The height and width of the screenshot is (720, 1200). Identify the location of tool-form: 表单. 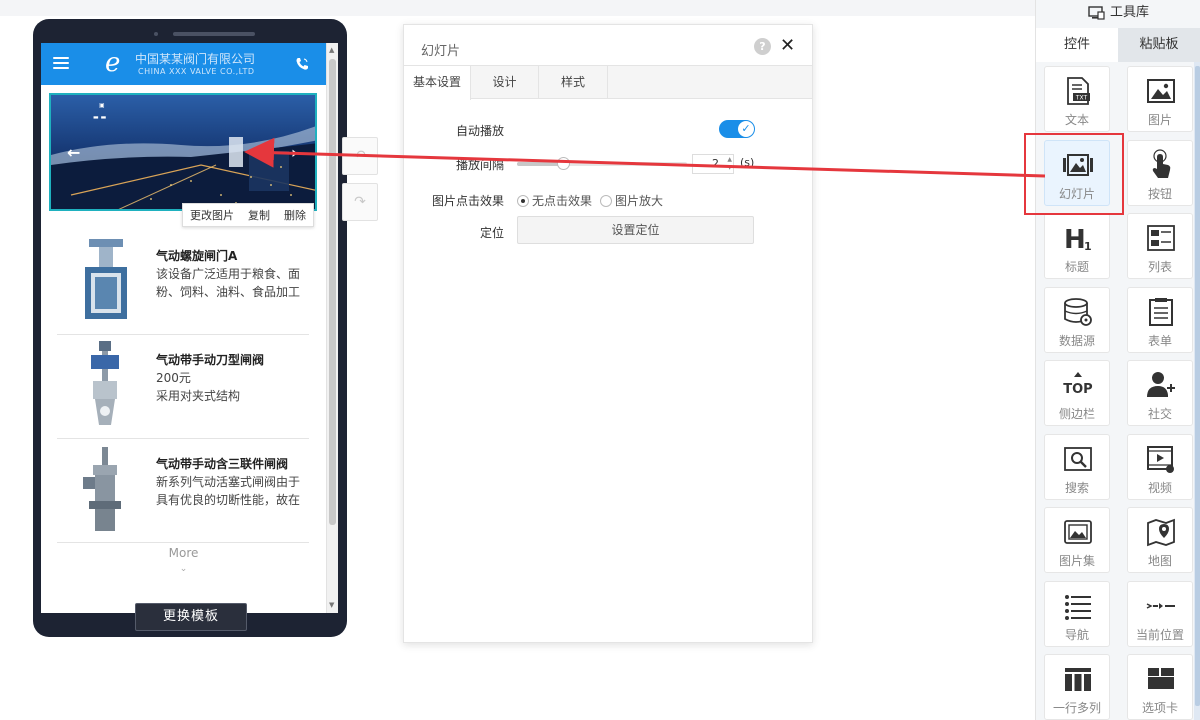
(1160, 319).